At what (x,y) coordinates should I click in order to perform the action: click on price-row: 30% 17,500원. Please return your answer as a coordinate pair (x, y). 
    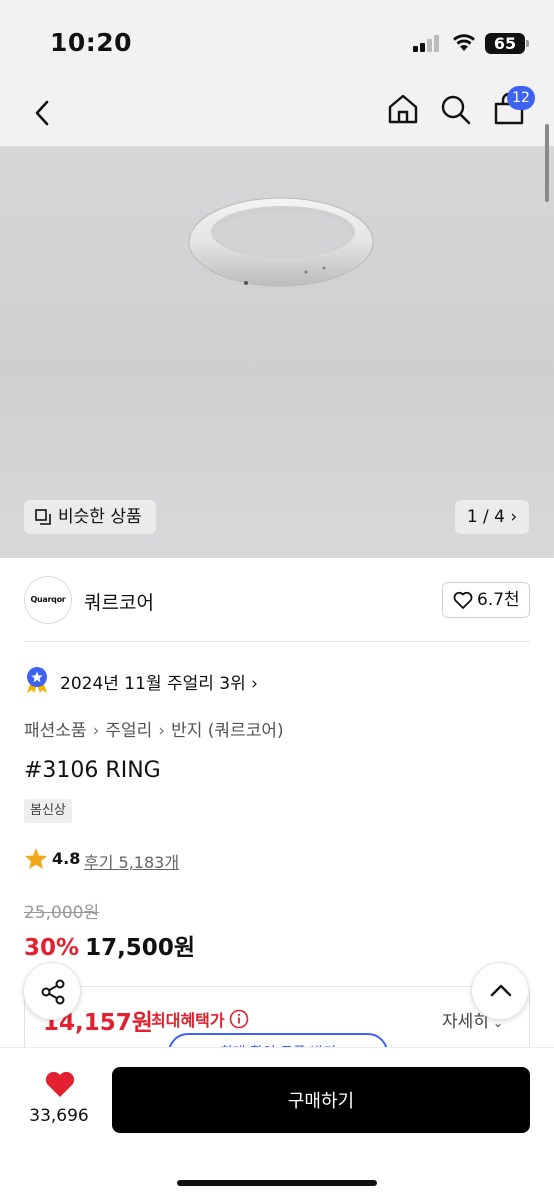
    Looking at the image, I should click on (109, 945).